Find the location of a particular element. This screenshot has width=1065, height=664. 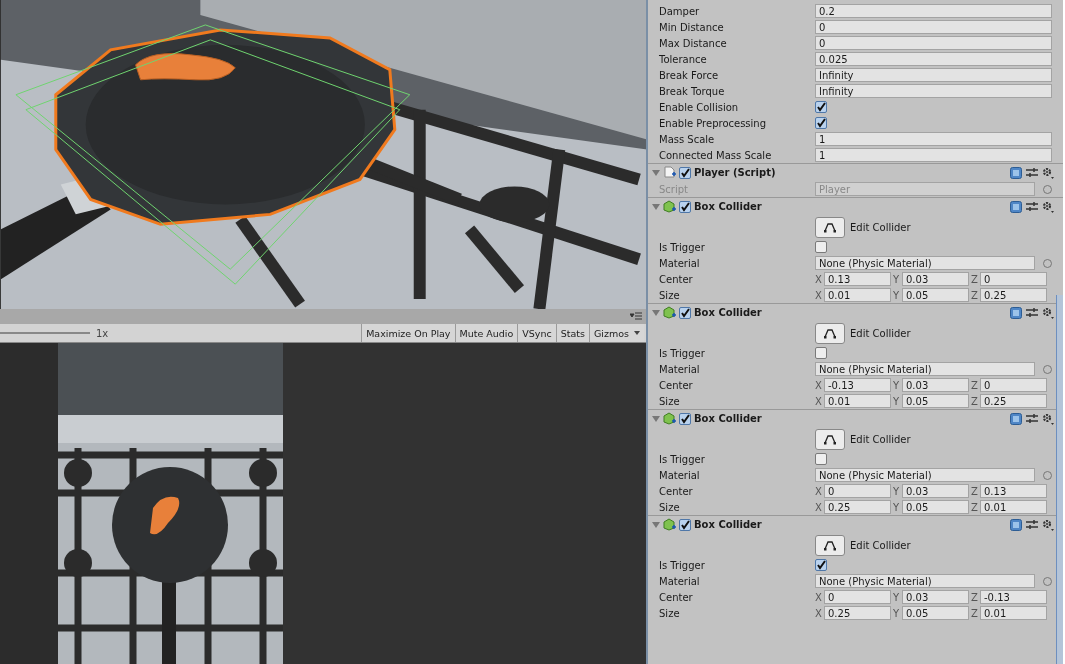

menu-icon is located at coordinates (636, 317).